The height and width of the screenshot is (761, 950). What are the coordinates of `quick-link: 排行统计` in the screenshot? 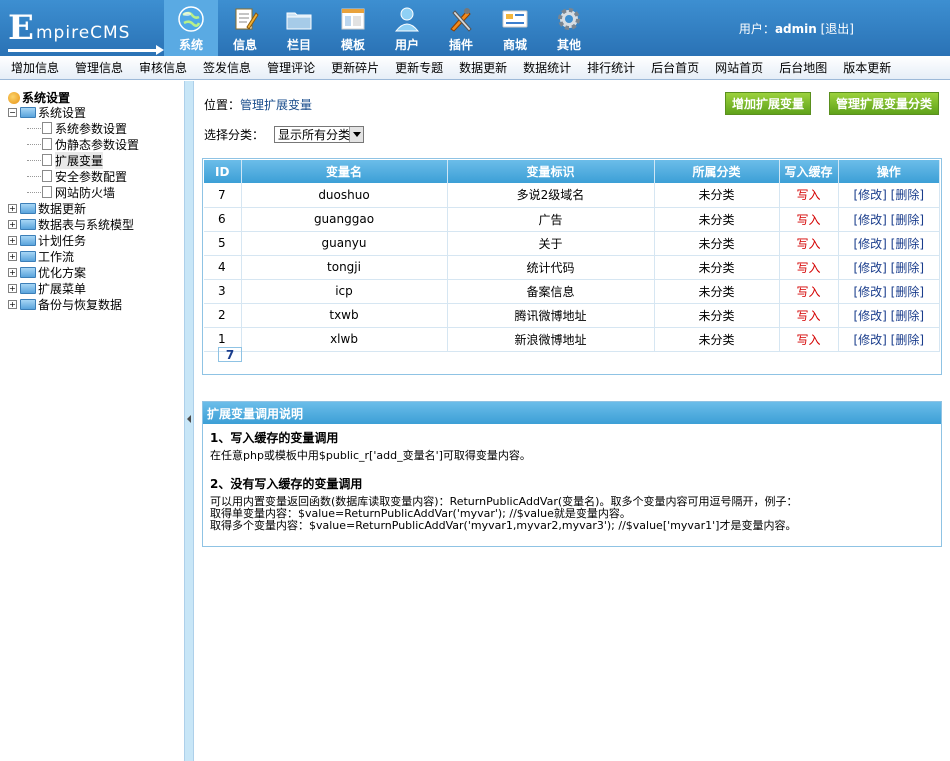 It's located at (611, 67).